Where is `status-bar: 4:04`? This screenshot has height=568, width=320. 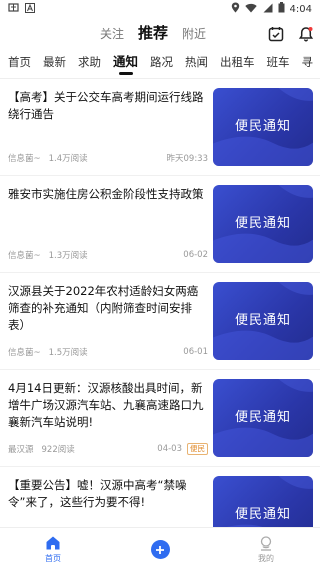
status-bar: 4:04 is located at coordinates (160, 9).